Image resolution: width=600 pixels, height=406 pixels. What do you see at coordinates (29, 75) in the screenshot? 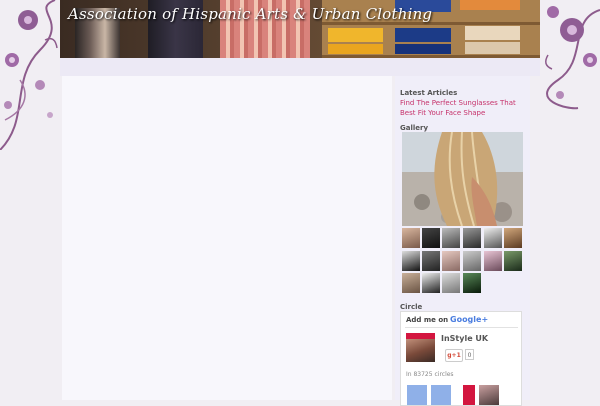
I see `floral-ornament-left-icon` at bounding box center [29, 75].